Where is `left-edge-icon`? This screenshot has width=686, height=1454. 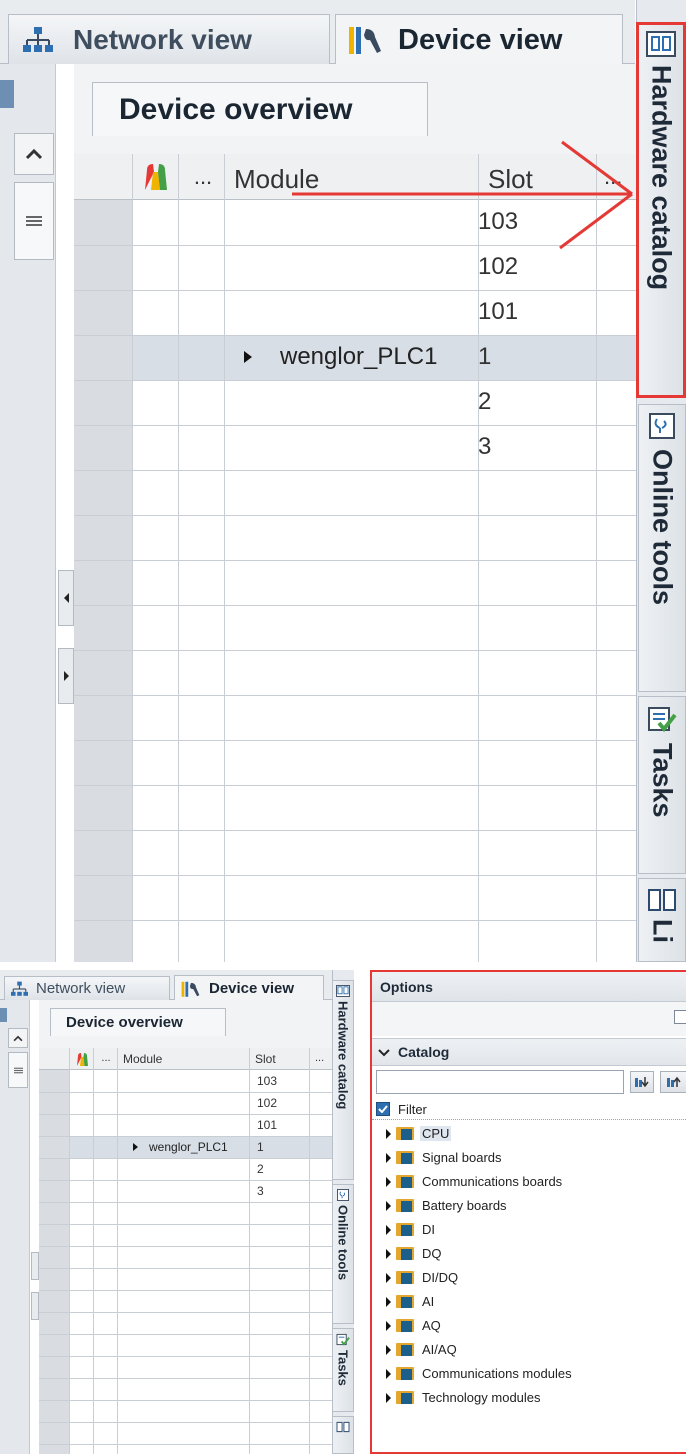 left-edge-icon is located at coordinates (3, 1015).